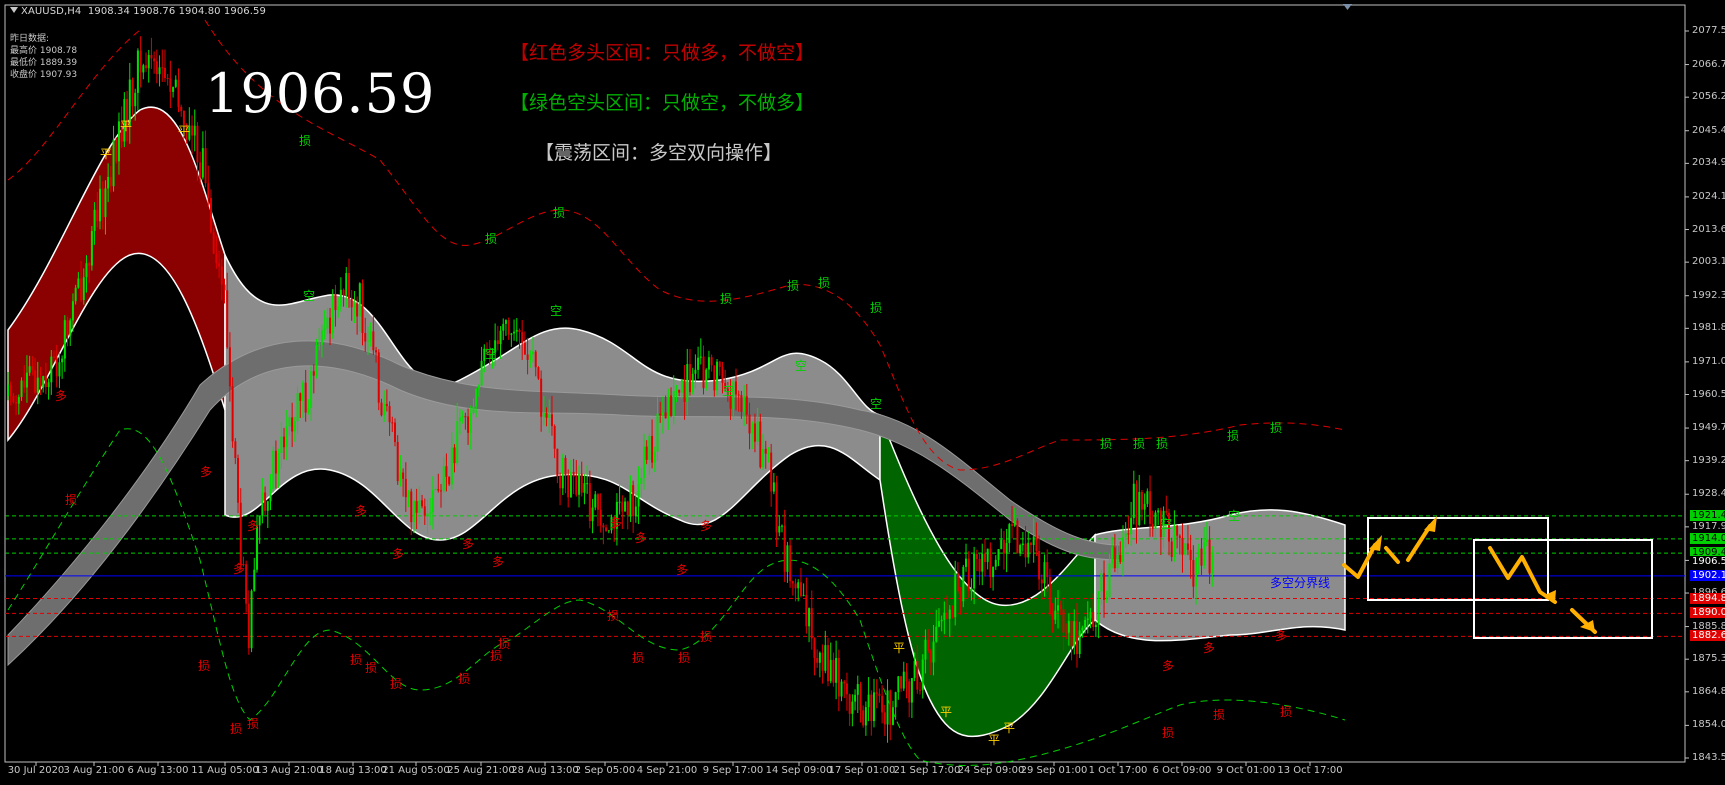 The image size is (1725, 785). I want to click on date-tick-label: 2 Sep 05:00, so click(605, 770).